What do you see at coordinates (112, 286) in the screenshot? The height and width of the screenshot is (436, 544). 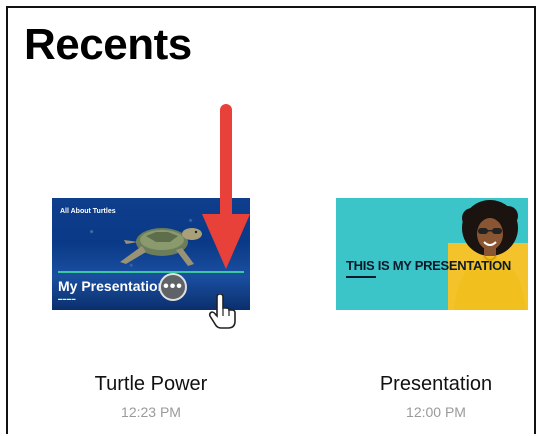 I see `slide-title: My Presentation` at bounding box center [112, 286].